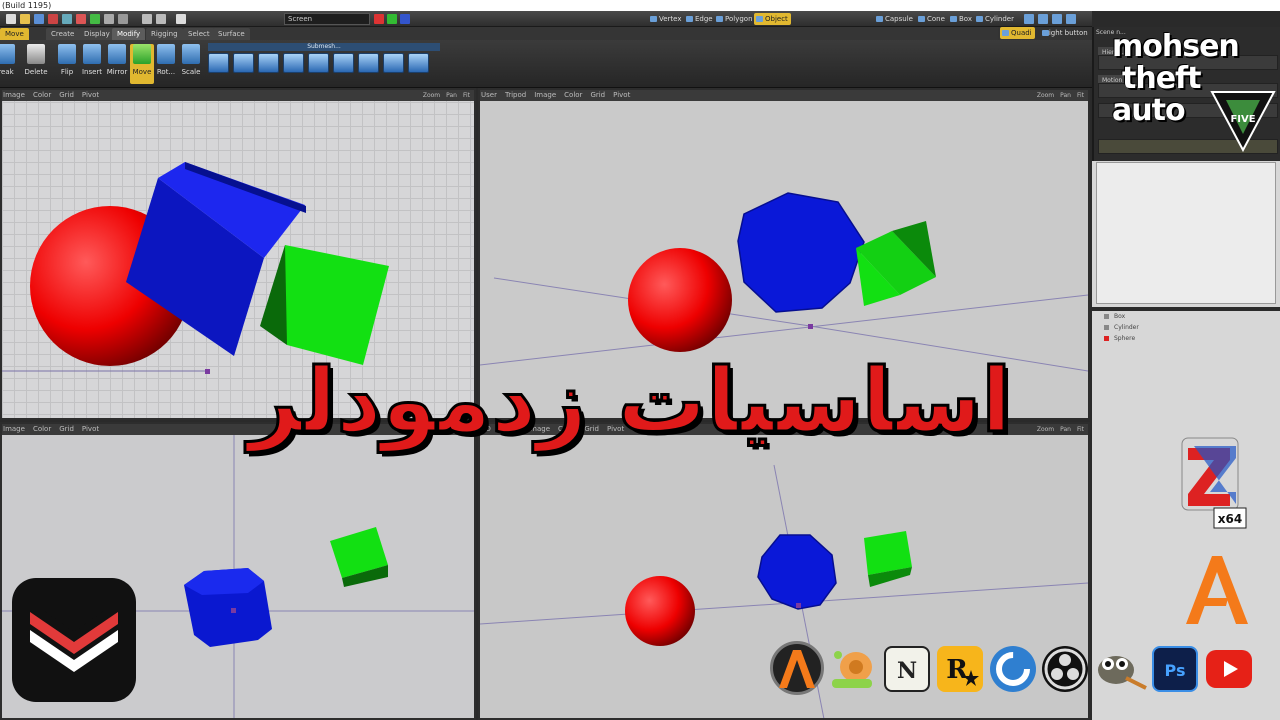 This screenshot has width=1280, height=720. Describe the element at coordinates (164, 34) in the screenshot. I see `tab-rigging: Rigging` at that location.